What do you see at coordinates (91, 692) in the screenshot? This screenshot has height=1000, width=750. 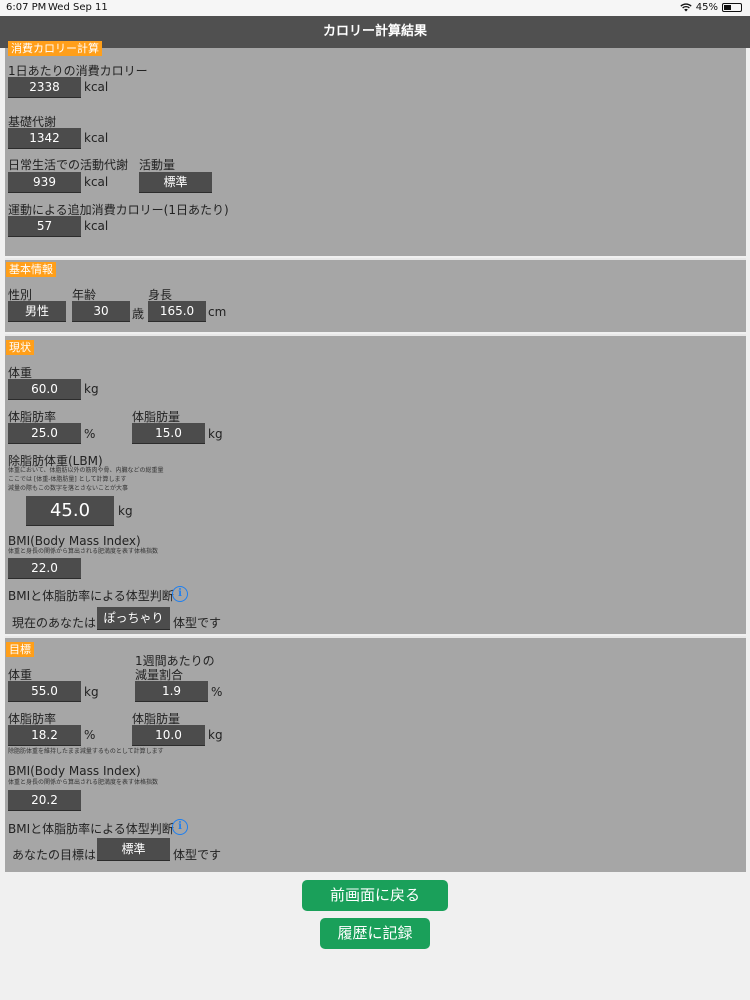 I see `goal-weight-unit: kg` at bounding box center [91, 692].